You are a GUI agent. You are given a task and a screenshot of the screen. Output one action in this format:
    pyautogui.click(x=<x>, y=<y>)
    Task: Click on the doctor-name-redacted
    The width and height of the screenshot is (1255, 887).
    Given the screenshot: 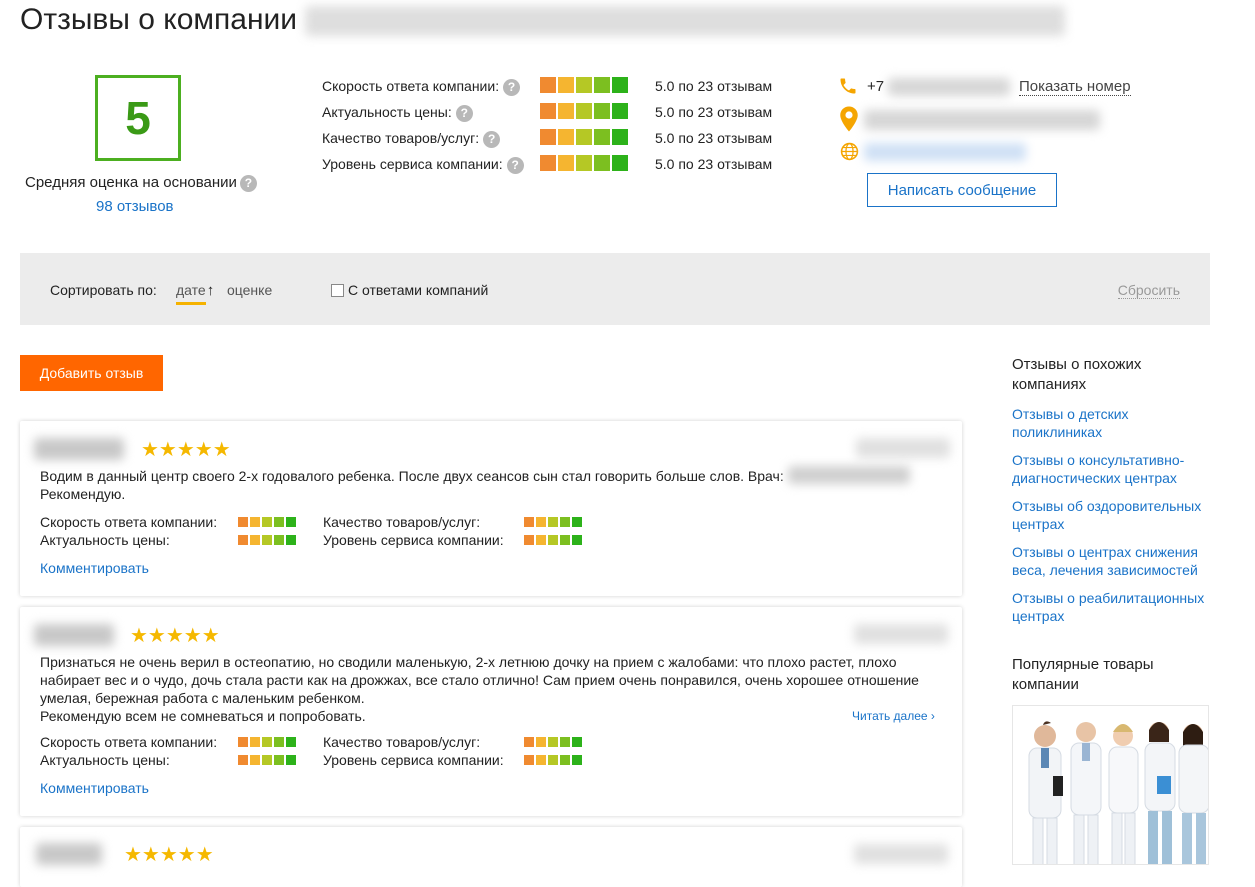 What is the action you would take?
    pyautogui.click(x=848, y=475)
    